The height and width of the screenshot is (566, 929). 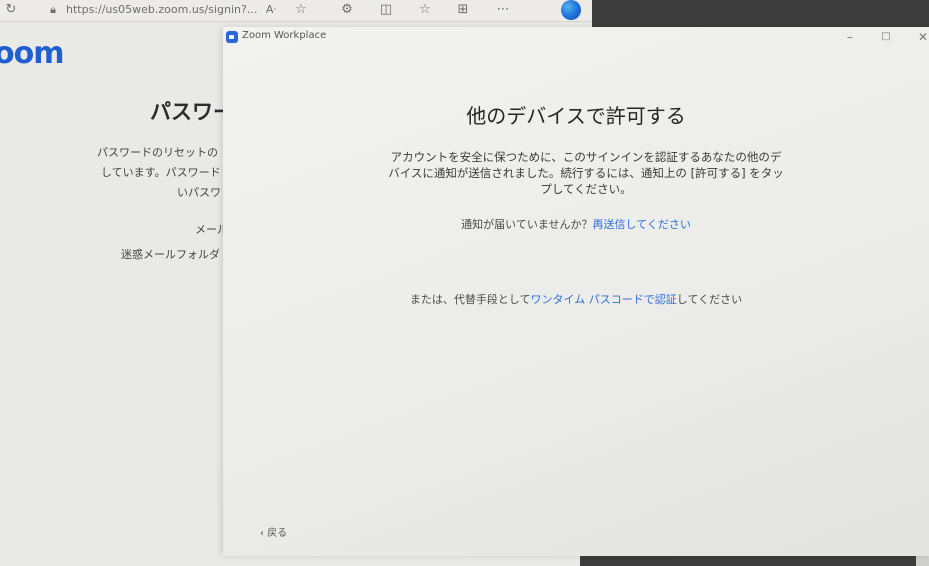 What do you see at coordinates (922, 37) in the screenshot?
I see `close-icon: ✕` at bounding box center [922, 37].